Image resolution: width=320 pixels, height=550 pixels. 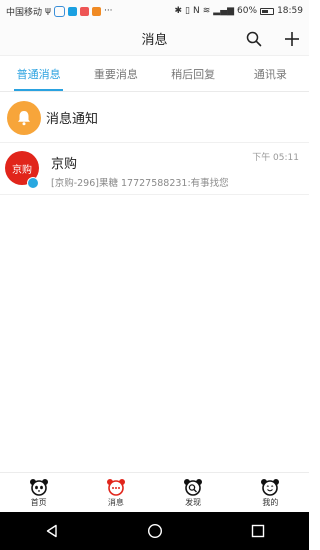 I want to click on vibrate-icon: ▯, so click(x=187, y=11).